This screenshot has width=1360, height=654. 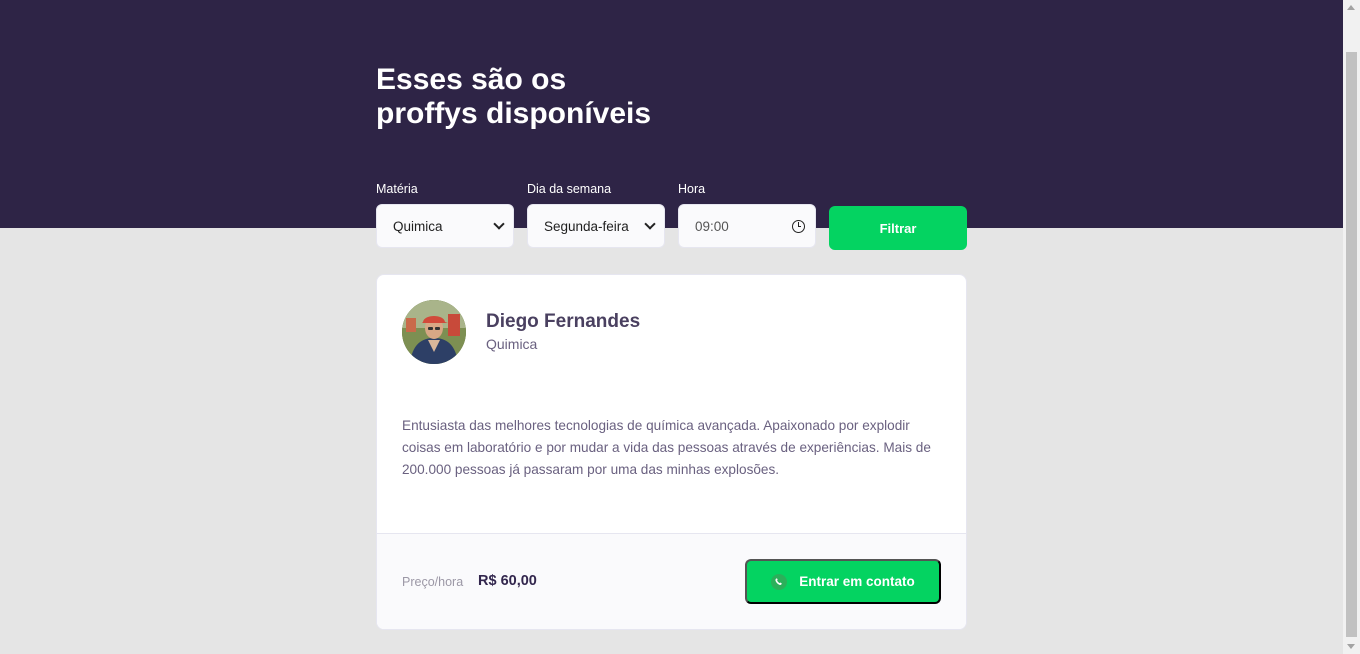 What do you see at coordinates (433, 582) in the screenshot?
I see `price-label: Preço/hora` at bounding box center [433, 582].